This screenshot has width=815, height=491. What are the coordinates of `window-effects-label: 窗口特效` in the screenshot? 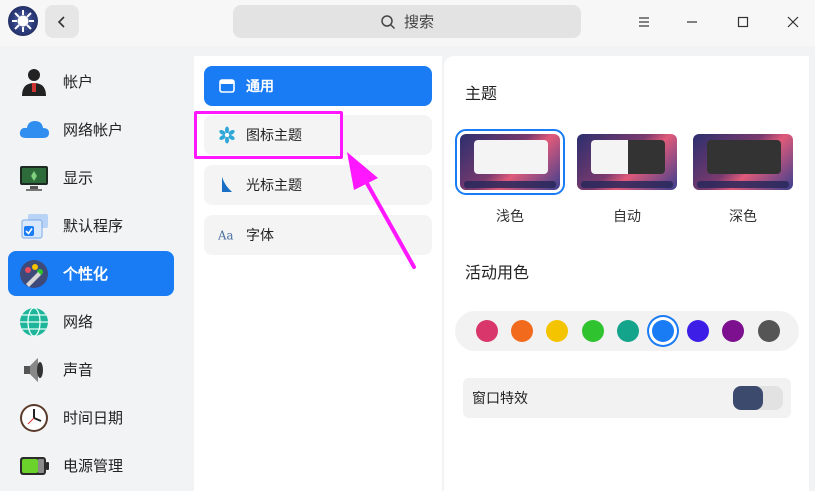 It's located at (500, 399).